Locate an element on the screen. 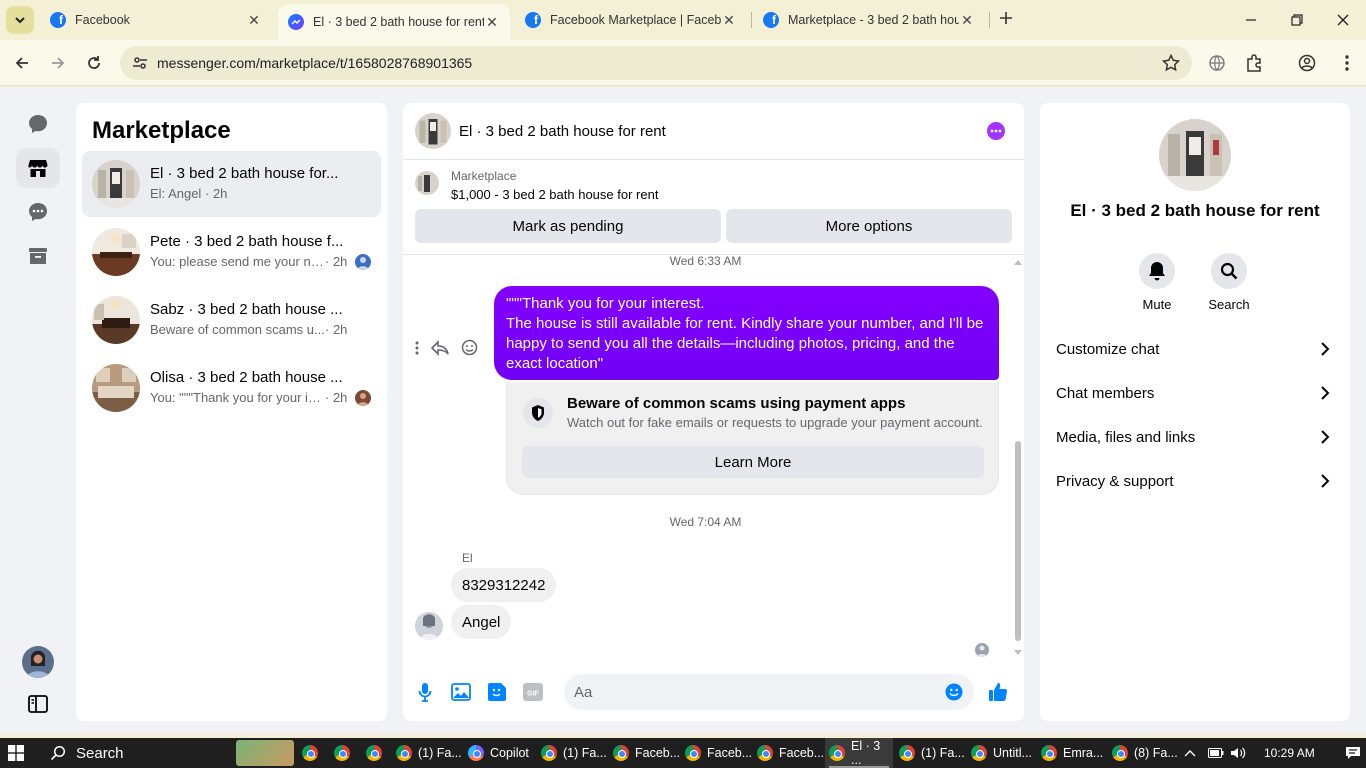 The image size is (1366, 768). more-vertical-icon is located at coordinates (417, 348).